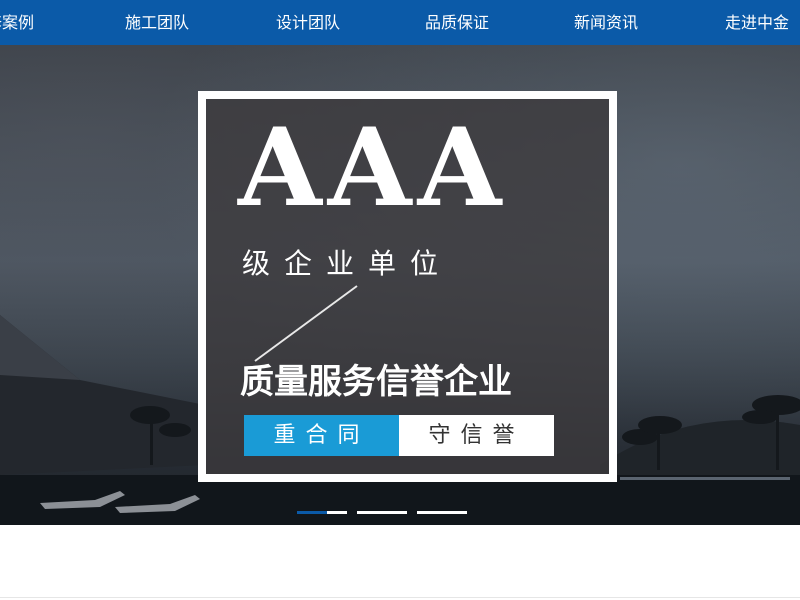 This screenshot has width=800, height=600. I want to click on section-divider, so click(400, 597).